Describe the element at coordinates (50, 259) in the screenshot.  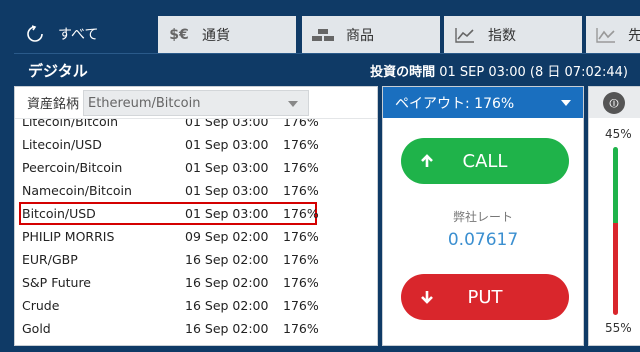
I see `asset-name: EUR/GBP` at that location.